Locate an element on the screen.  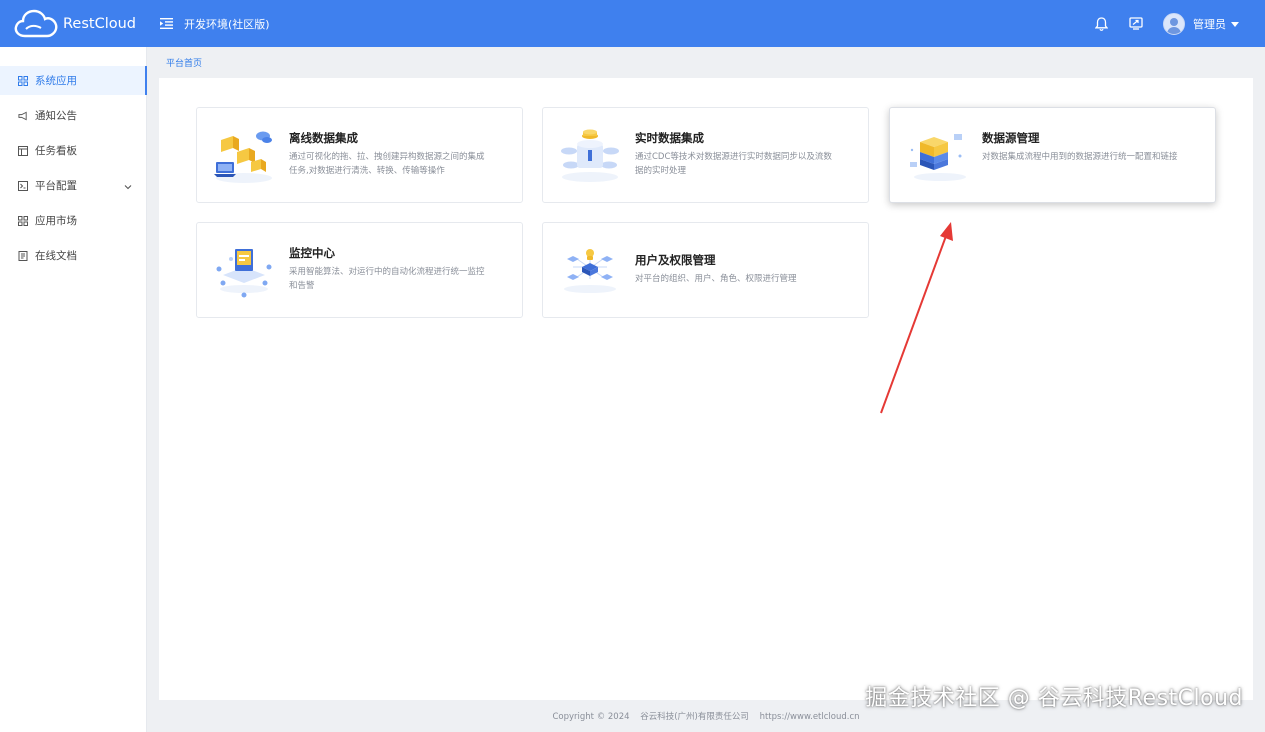
sidebar-item-platform-config: 平台配置 is located at coordinates (73, 185).